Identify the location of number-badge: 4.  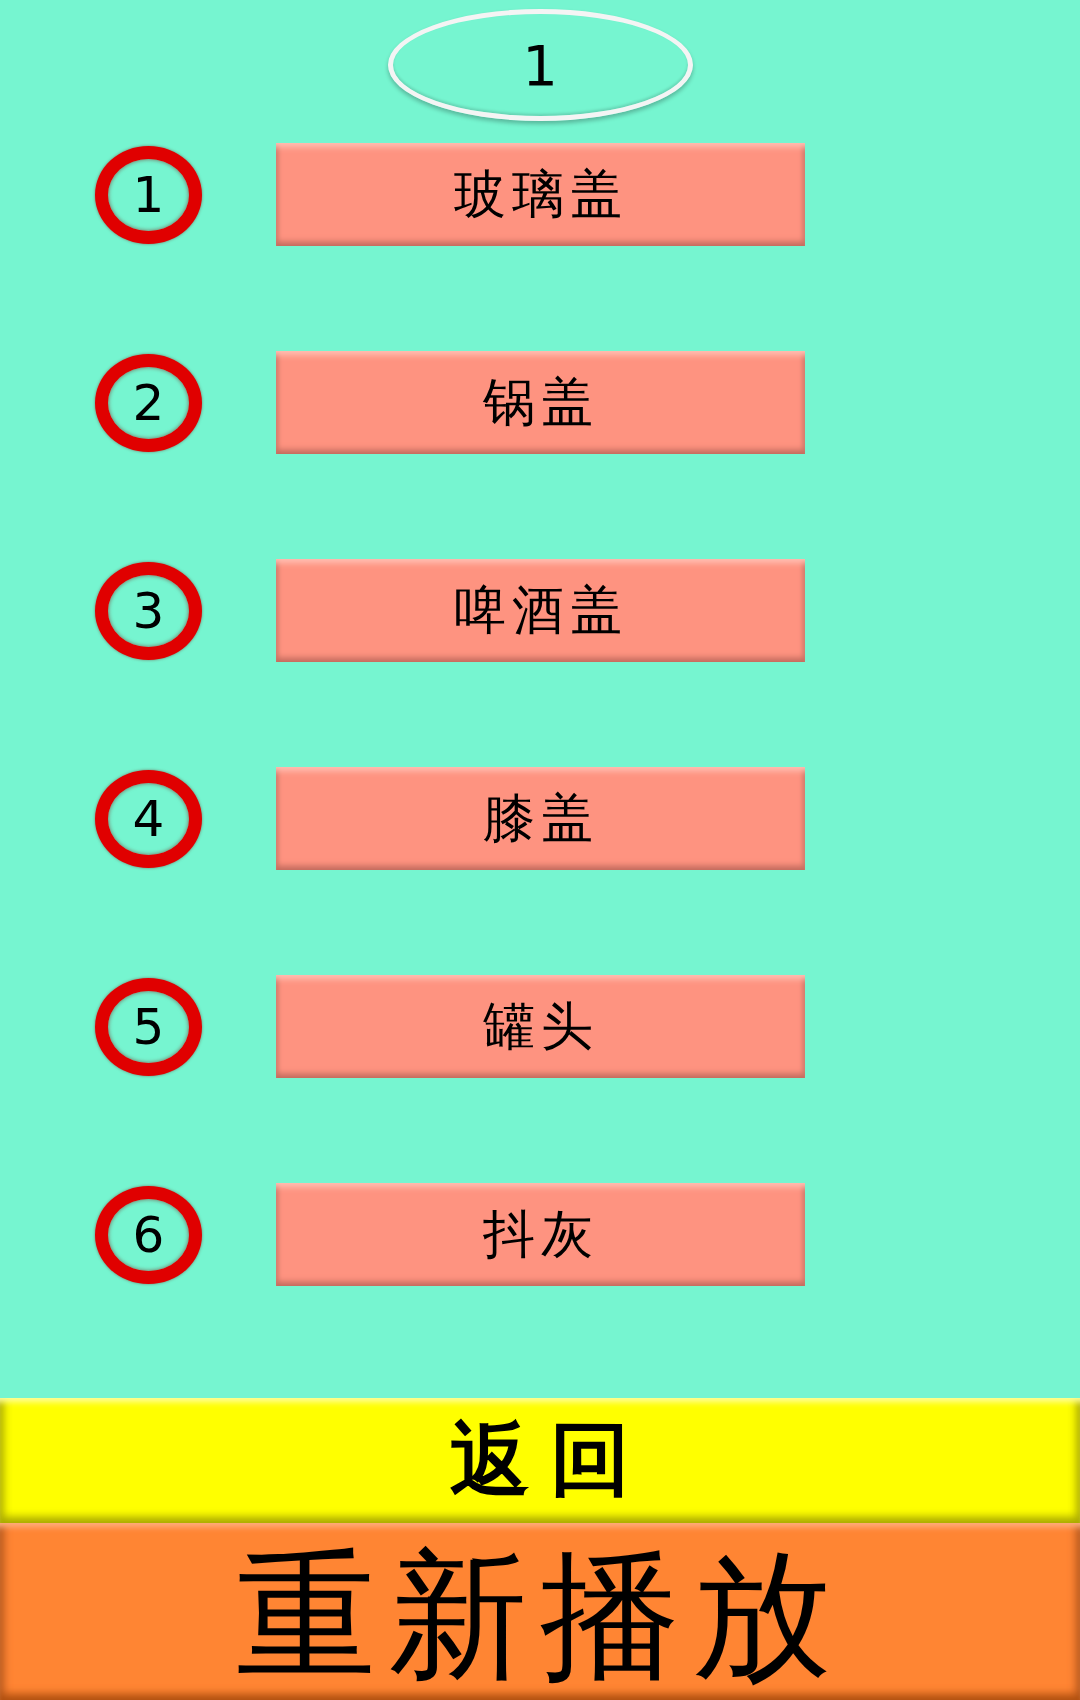
(148, 818).